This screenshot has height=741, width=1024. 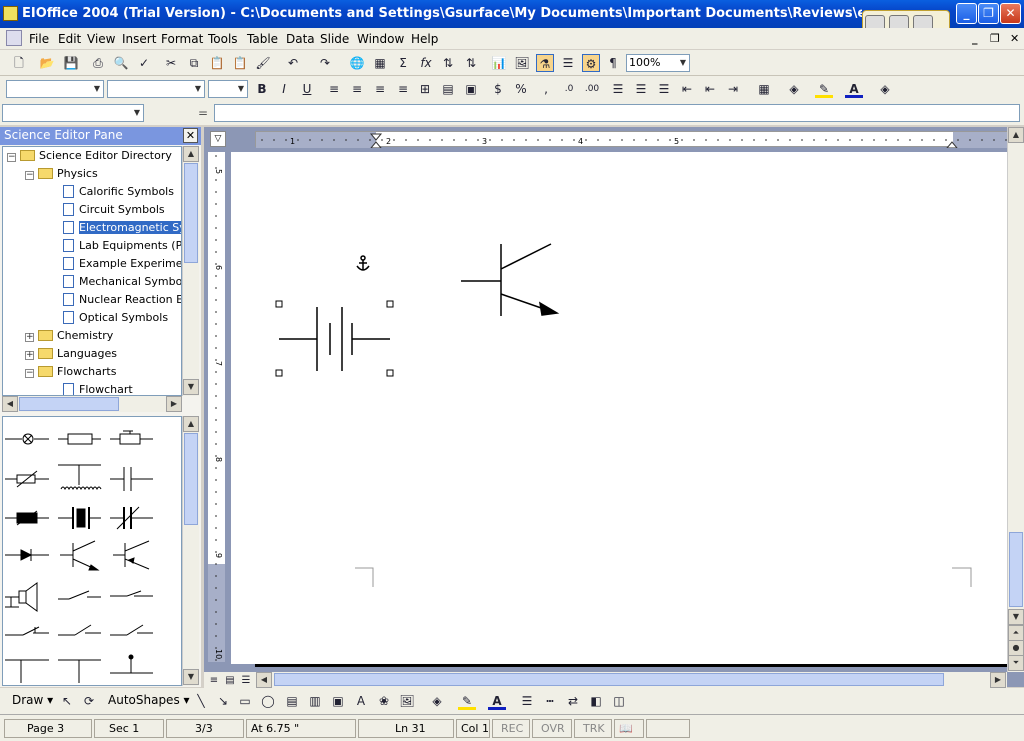 I want to click on tree-item: Mechanical Symbols, so click(x=122, y=281).